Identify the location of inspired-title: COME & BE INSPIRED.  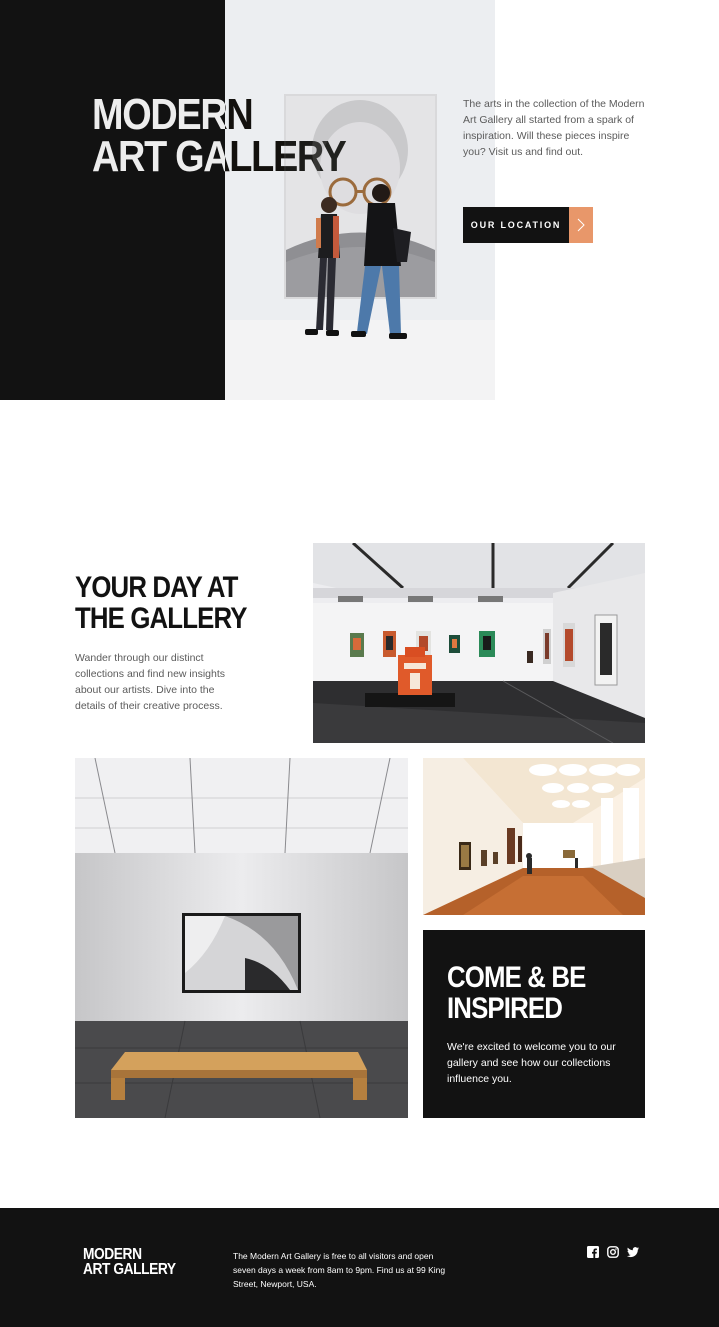
(516, 993).